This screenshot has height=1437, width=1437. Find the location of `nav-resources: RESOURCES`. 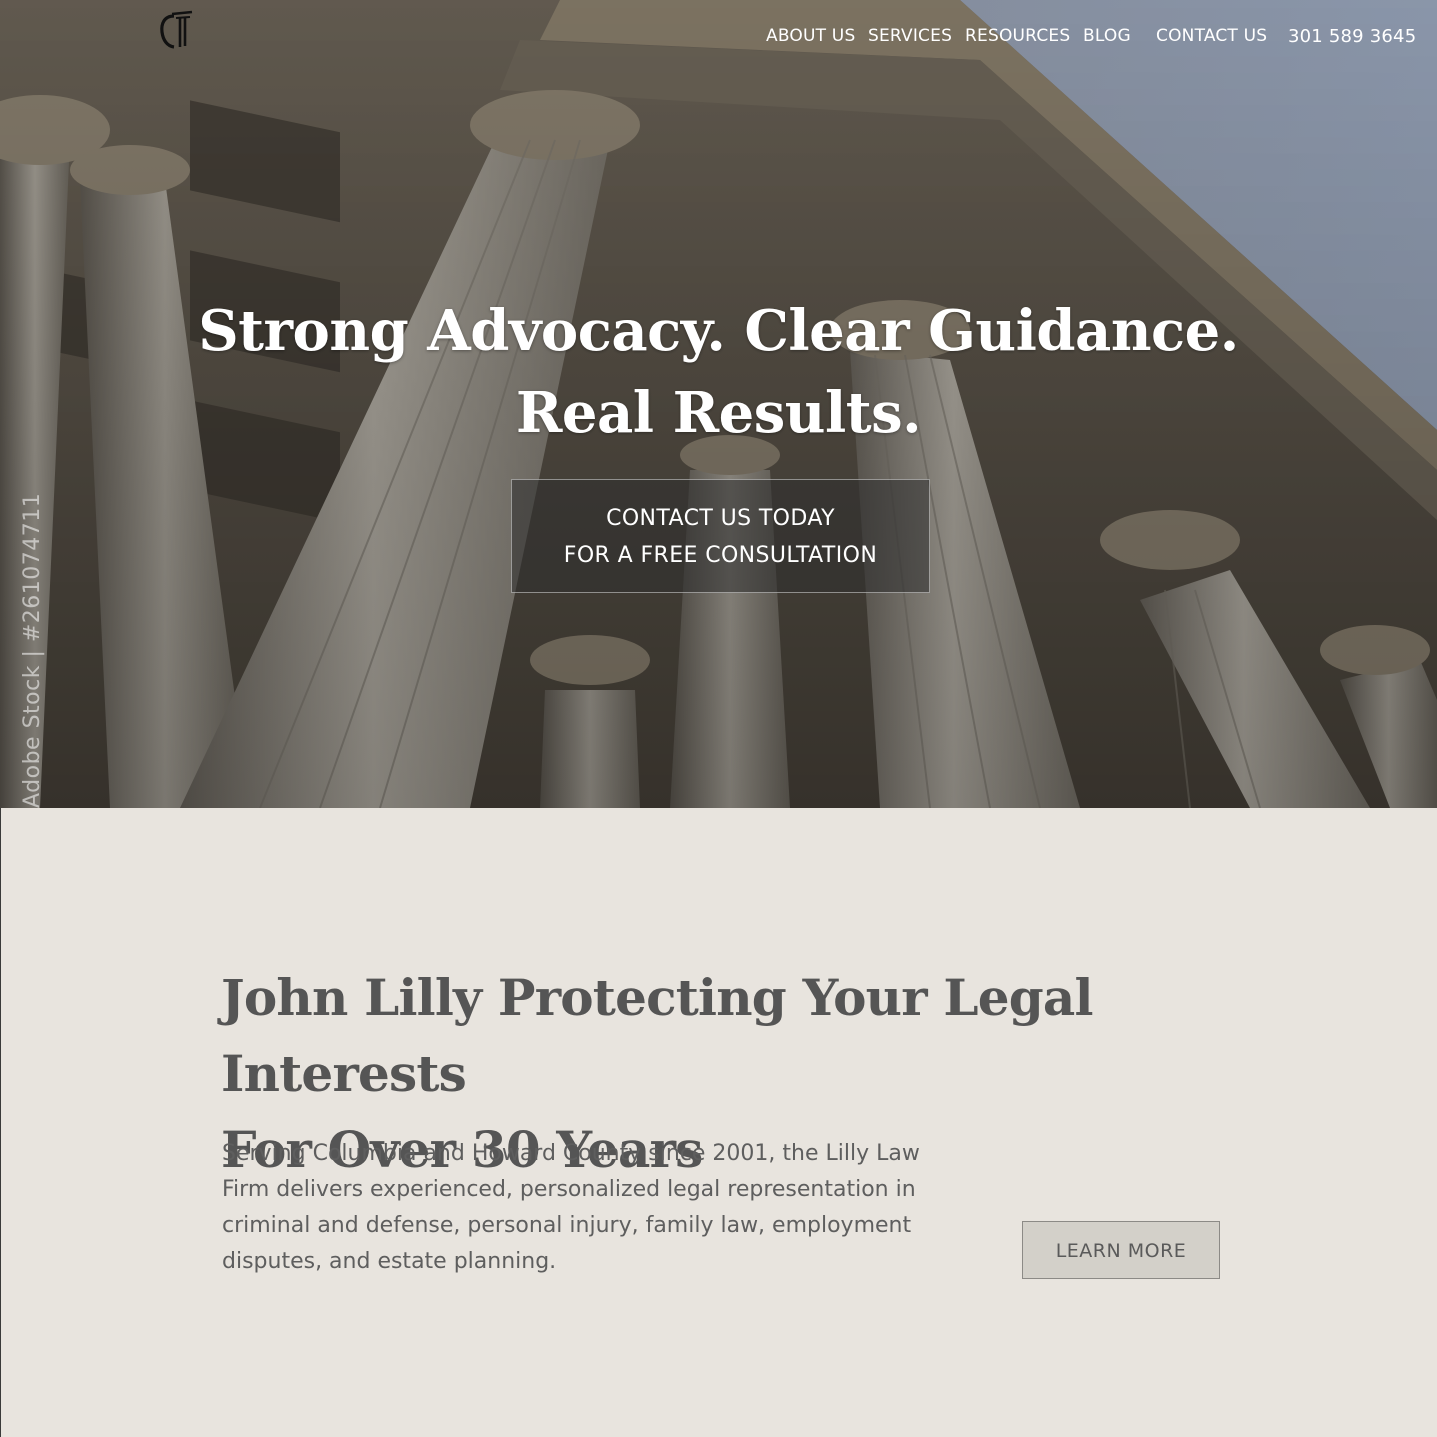

nav-resources: RESOURCES is located at coordinates (1017, 36).